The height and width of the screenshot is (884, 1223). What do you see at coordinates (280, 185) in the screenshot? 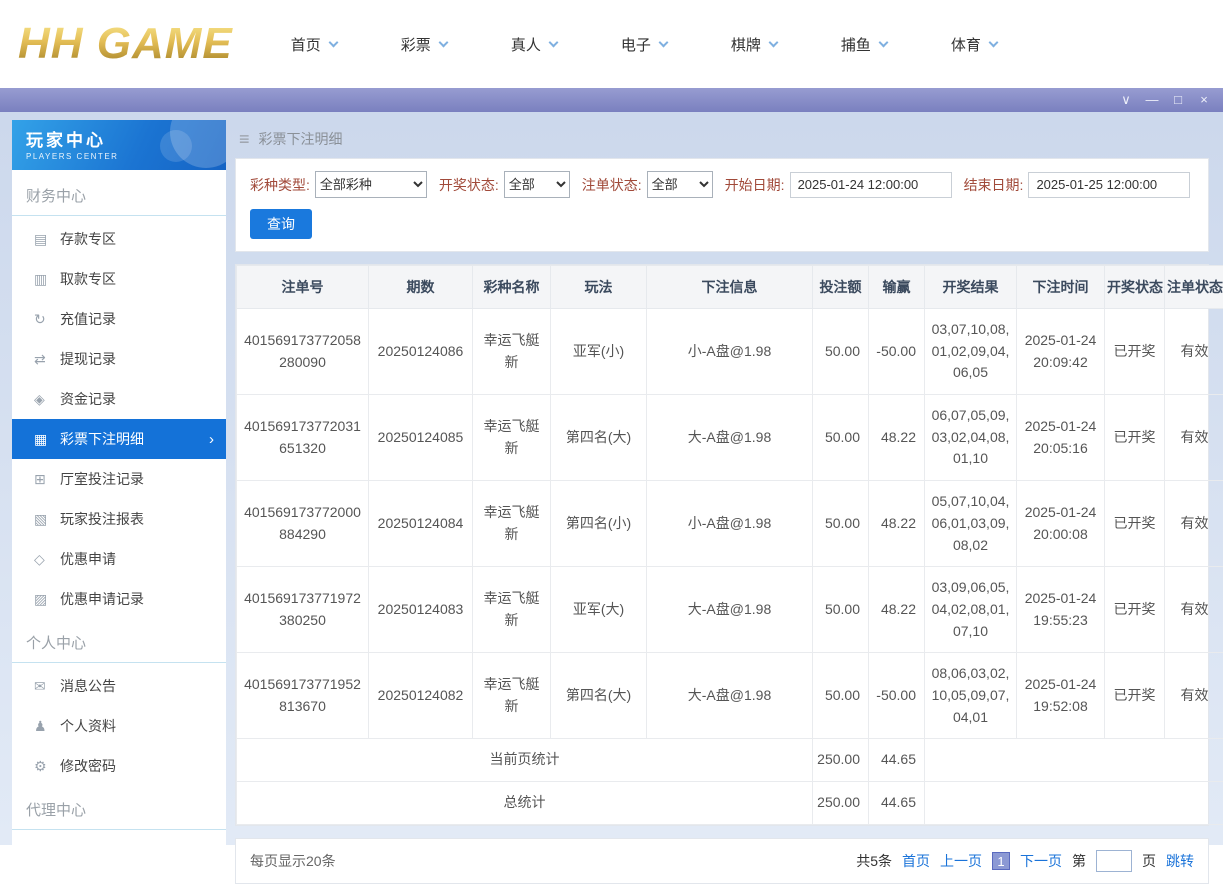
I see `lottery-type-label: 彩种类型:` at bounding box center [280, 185].